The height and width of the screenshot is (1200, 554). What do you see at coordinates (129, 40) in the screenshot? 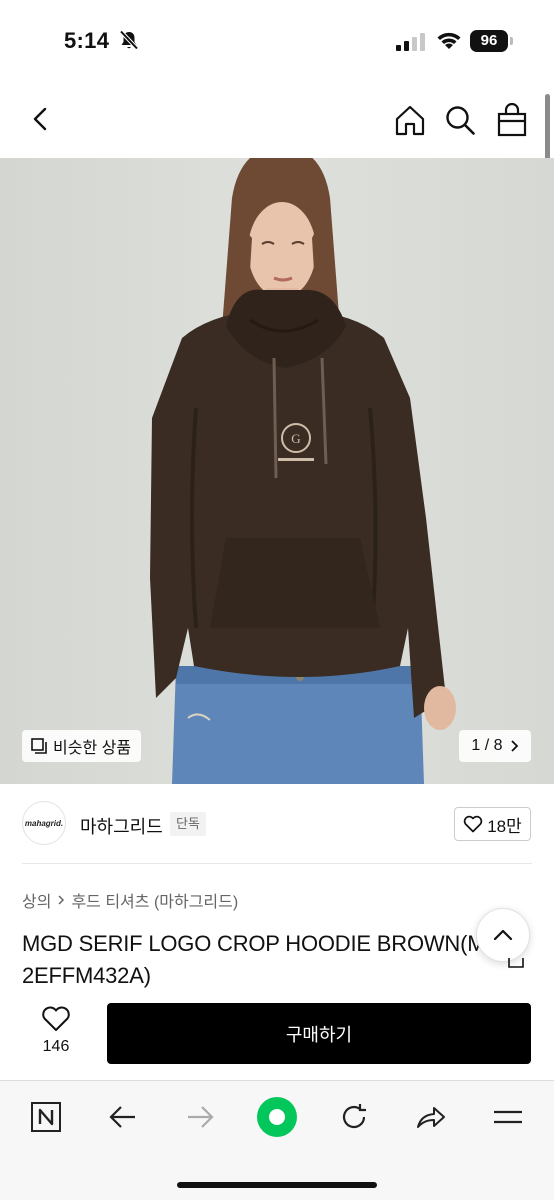
I see `bell-slash-icon` at bounding box center [129, 40].